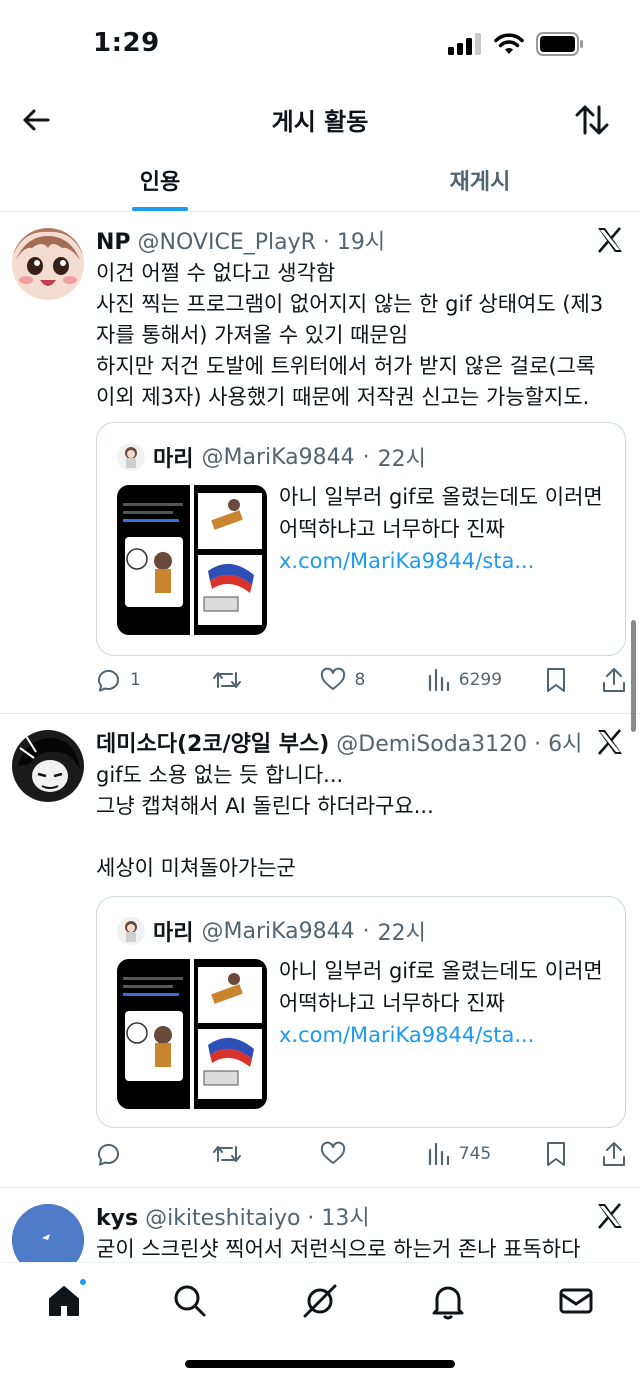 This screenshot has width=640, height=1387. I want to click on post-header: NP @NOVICE_PlayR · 19시, so click(241, 242).